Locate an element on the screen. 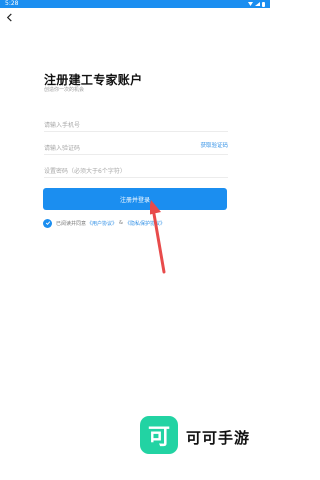 The image size is (320, 480). battery-icon is located at coordinates (263, 4).